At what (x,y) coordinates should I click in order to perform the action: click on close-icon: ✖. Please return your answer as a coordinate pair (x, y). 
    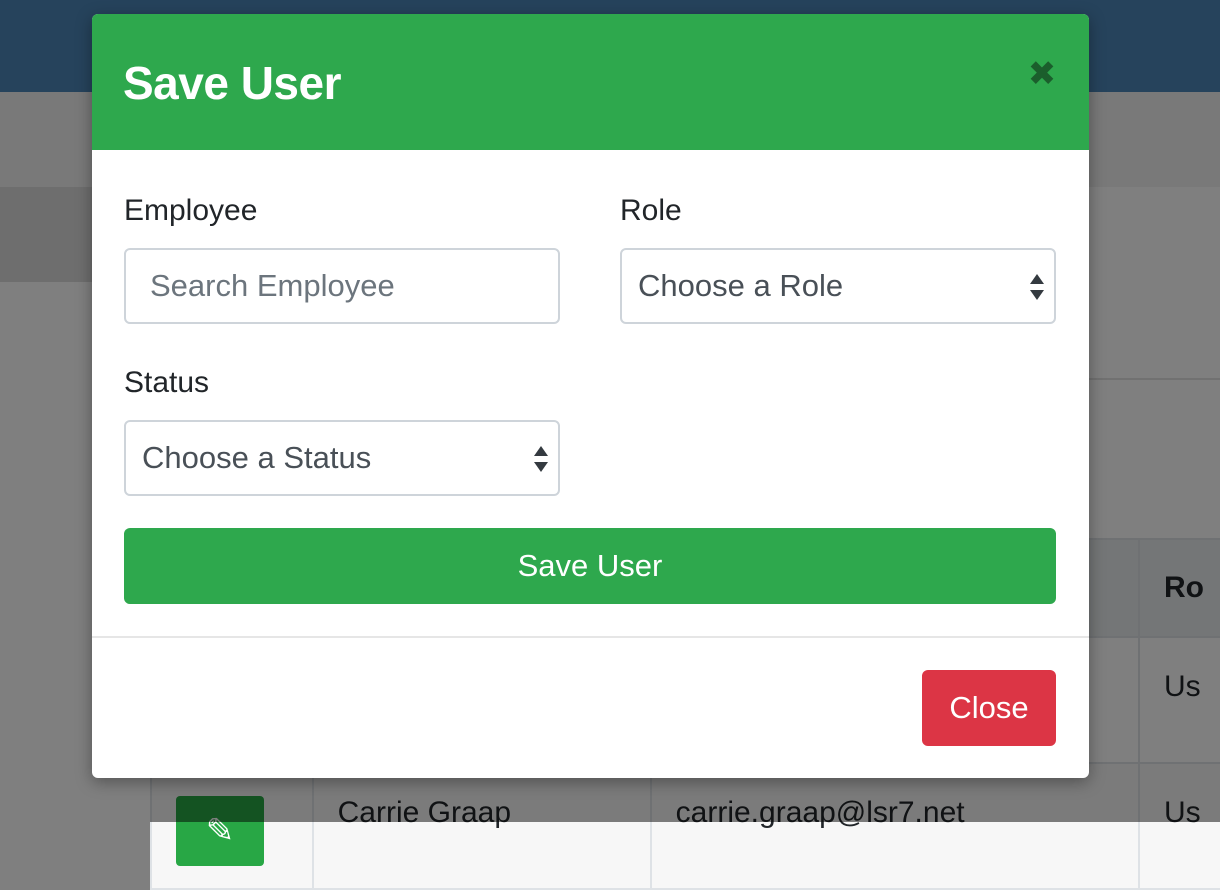
    Looking at the image, I should click on (1042, 74).